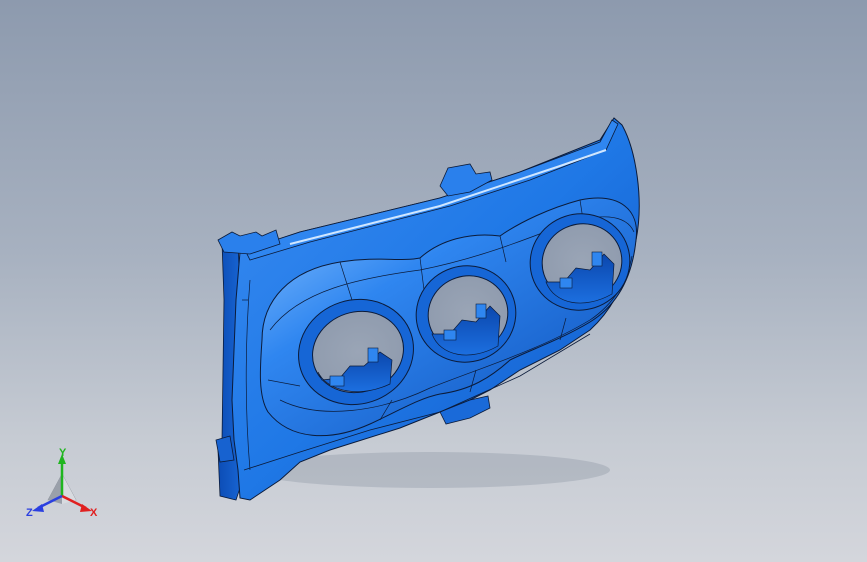  Describe the element at coordinates (63, 453) in the screenshot. I see `triad-y-label: Y` at that location.